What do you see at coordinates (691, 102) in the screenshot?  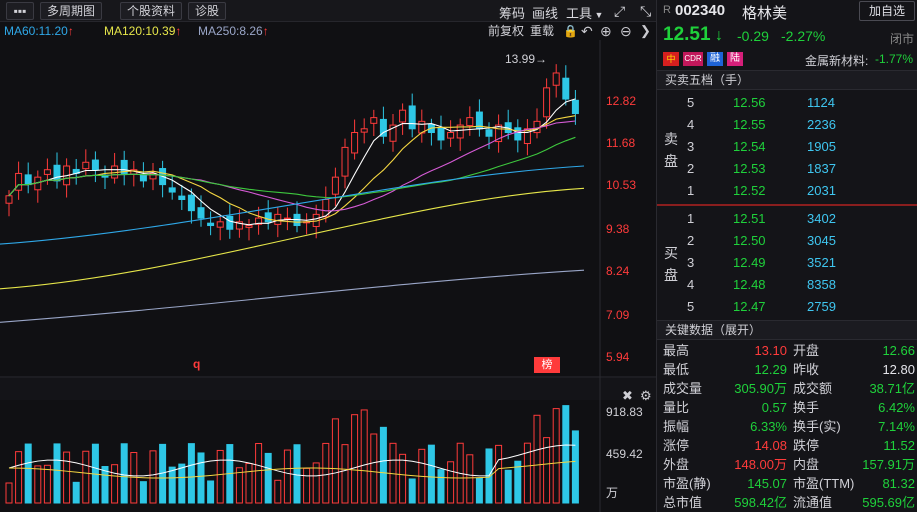 I see `sell-order-level: 5` at bounding box center [691, 102].